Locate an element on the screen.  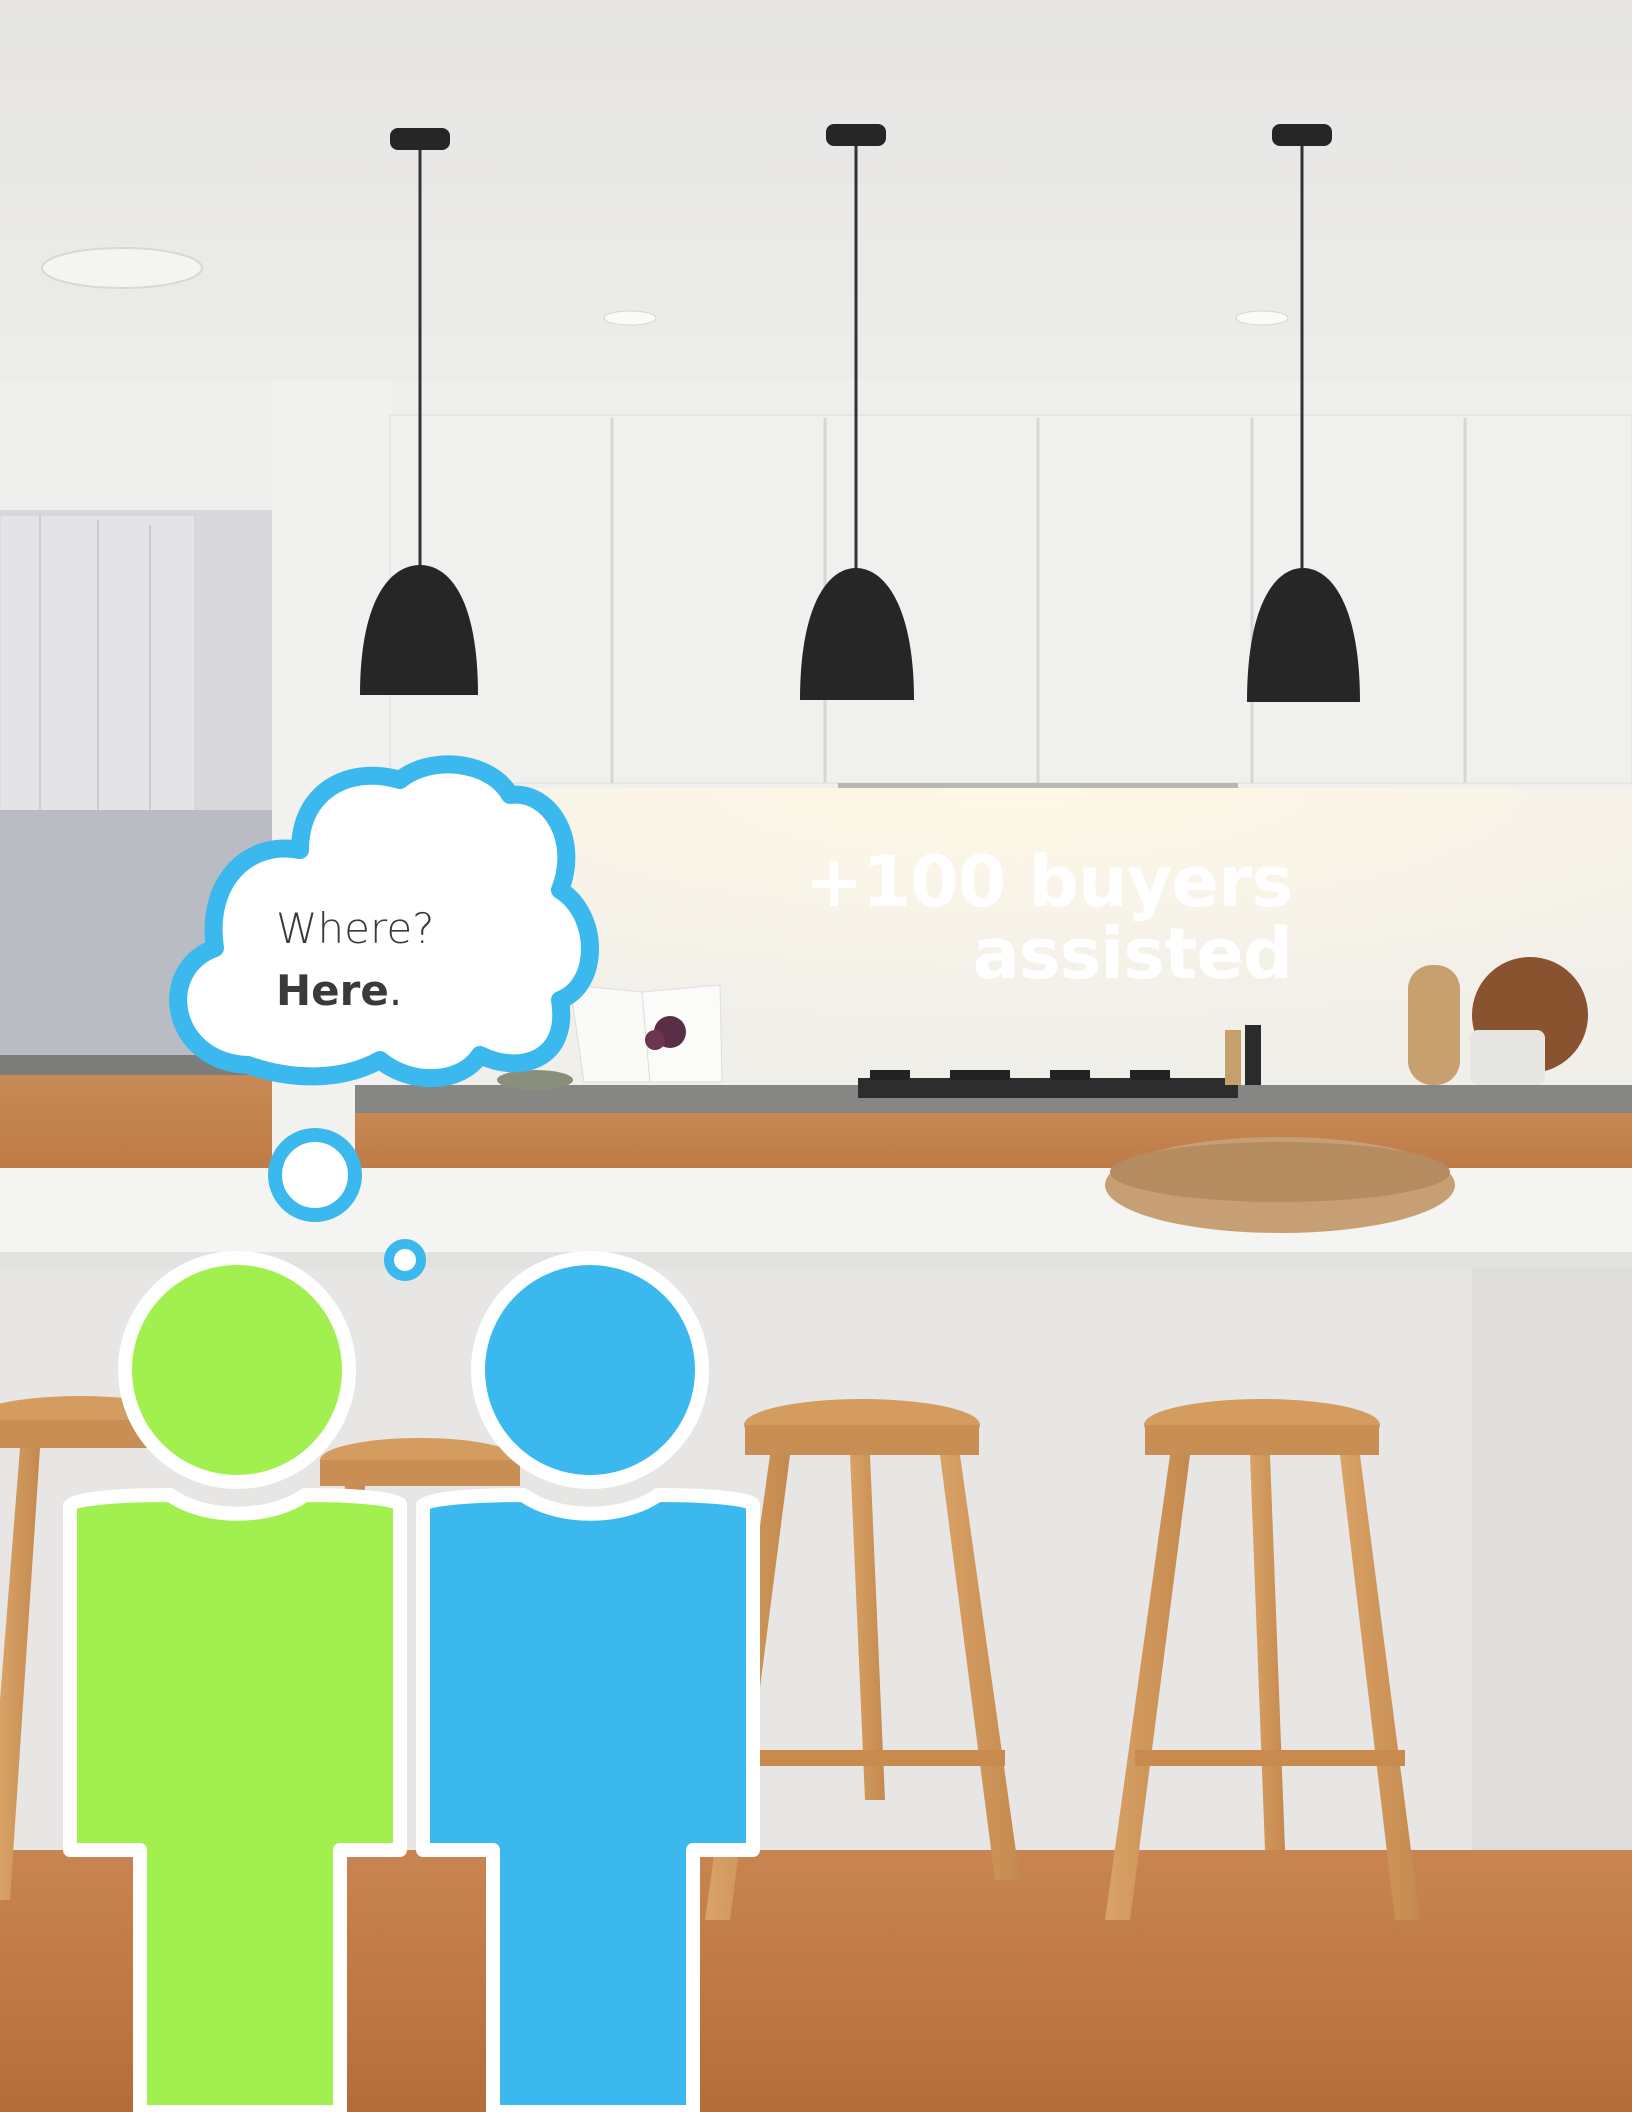
bowl is located at coordinates (535, 1080).